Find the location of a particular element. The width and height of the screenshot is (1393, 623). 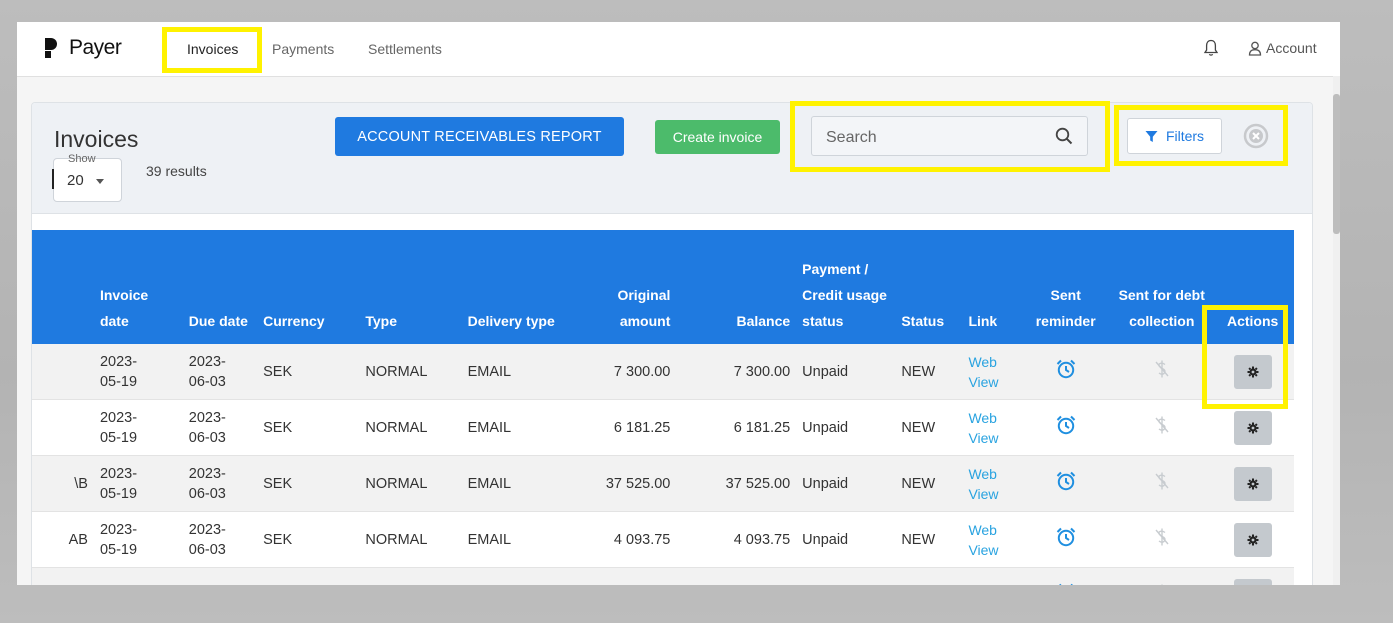

cell-name is located at coordinates (63, 372).